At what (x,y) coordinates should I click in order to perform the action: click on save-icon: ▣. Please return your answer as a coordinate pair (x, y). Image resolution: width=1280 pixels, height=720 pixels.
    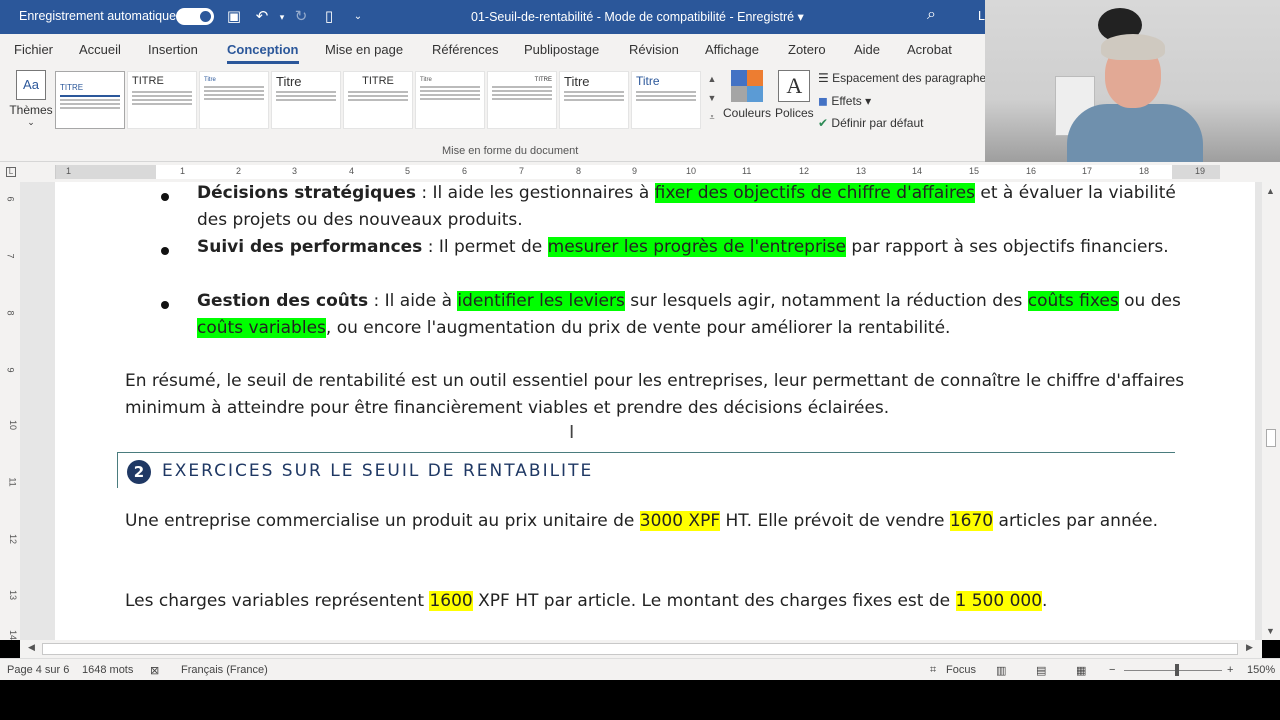
    Looking at the image, I should click on (234, 17).